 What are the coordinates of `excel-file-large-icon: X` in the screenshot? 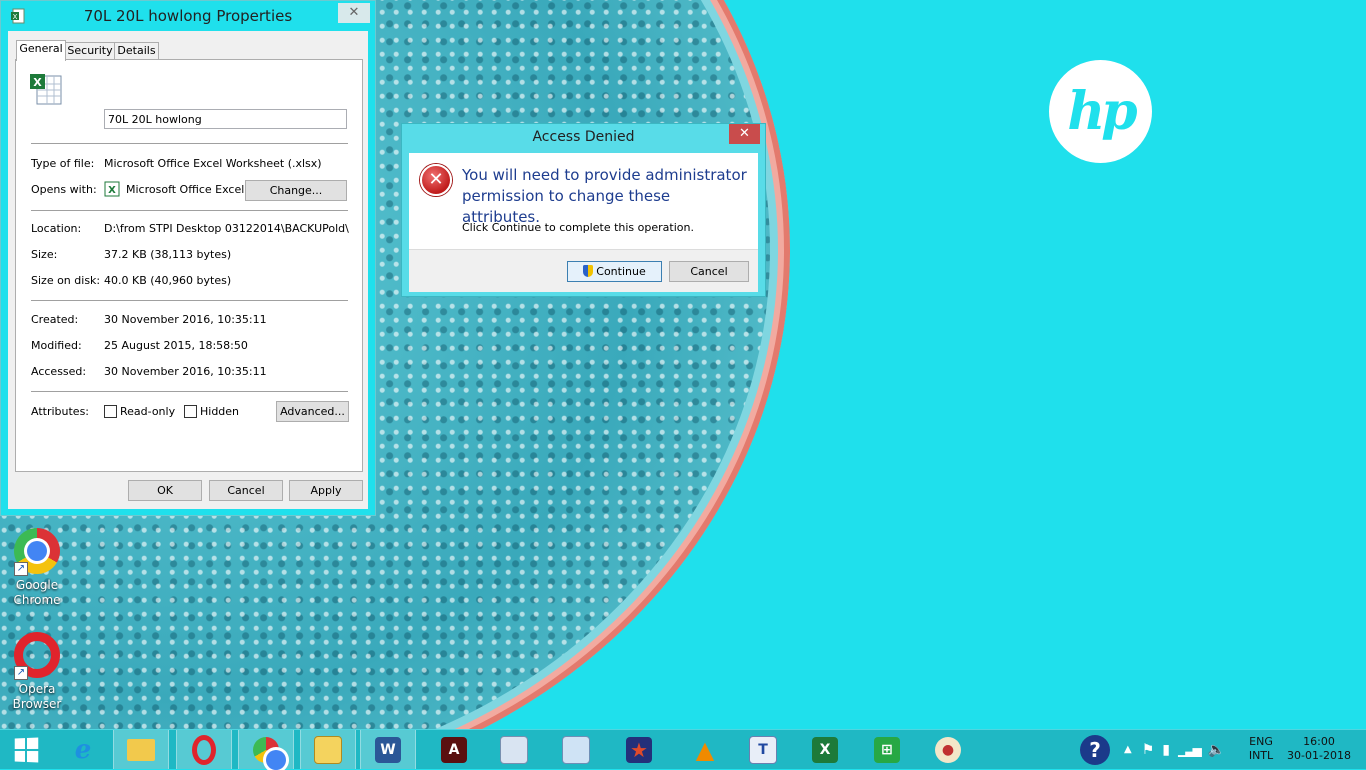 It's located at (46, 89).